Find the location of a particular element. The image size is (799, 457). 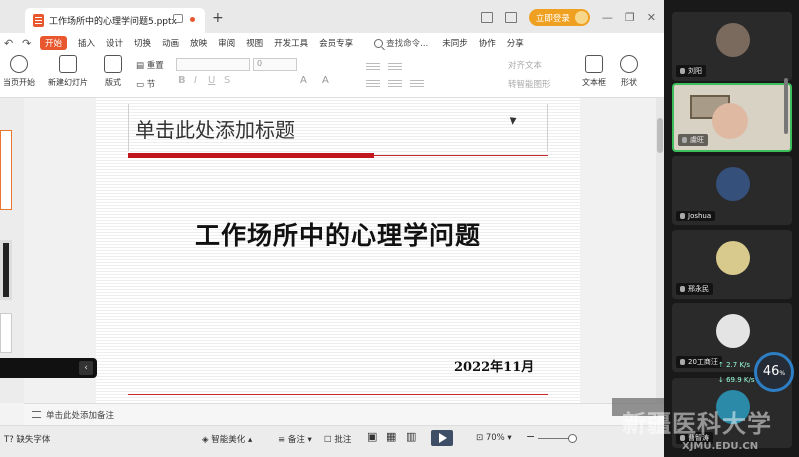

notes-pane: 单击此处添加备注 is located at coordinates (344, 414).